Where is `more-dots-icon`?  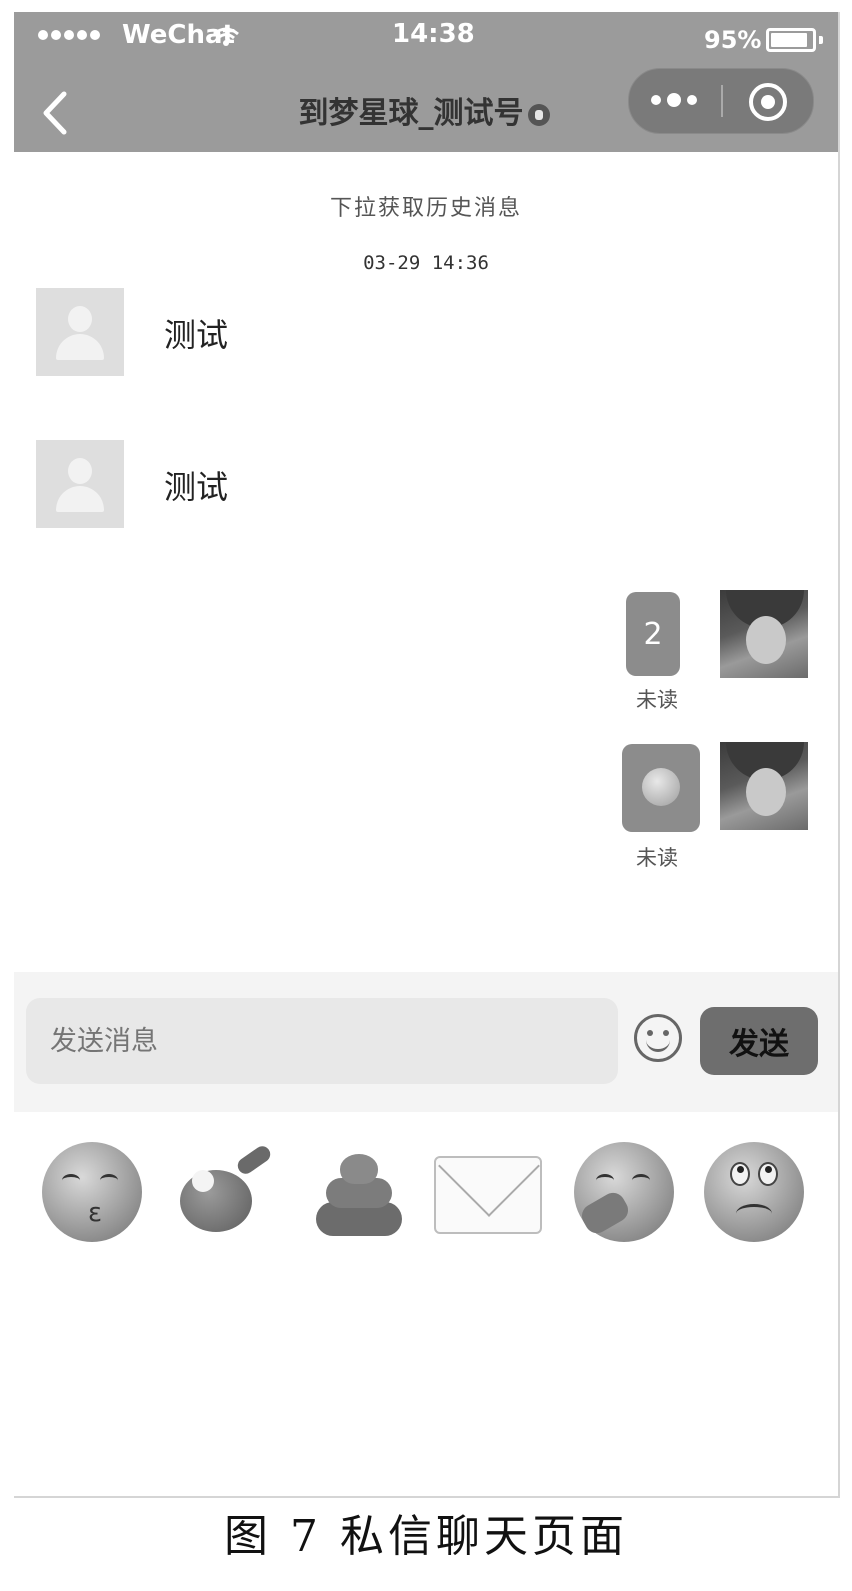
more-dots-icon is located at coordinates (674, 100).